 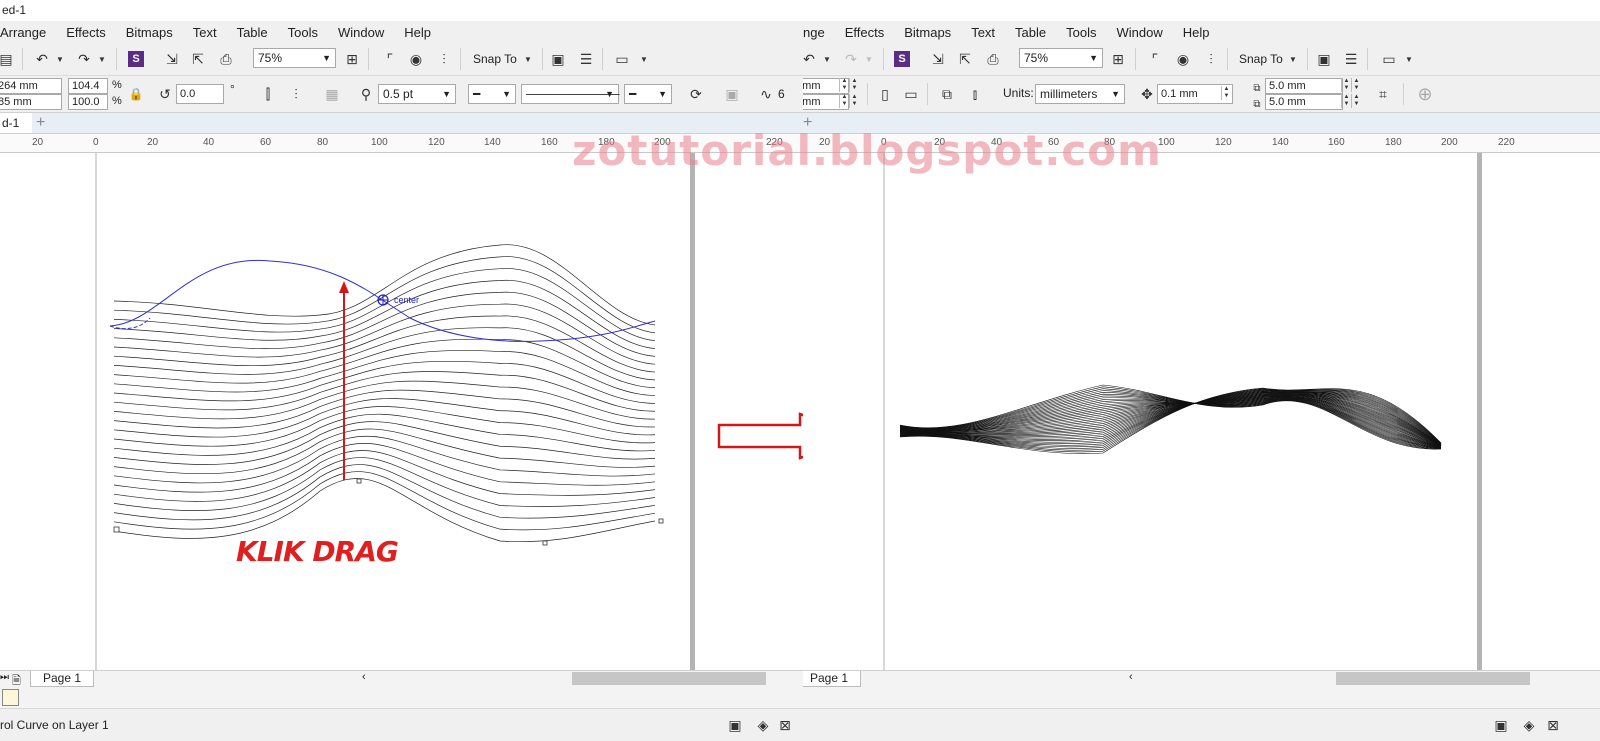 What do you see at coordinates (732, 94) in the screenshot?
I see `close-curve-icon: ▣` at bounding box center [732, 94].